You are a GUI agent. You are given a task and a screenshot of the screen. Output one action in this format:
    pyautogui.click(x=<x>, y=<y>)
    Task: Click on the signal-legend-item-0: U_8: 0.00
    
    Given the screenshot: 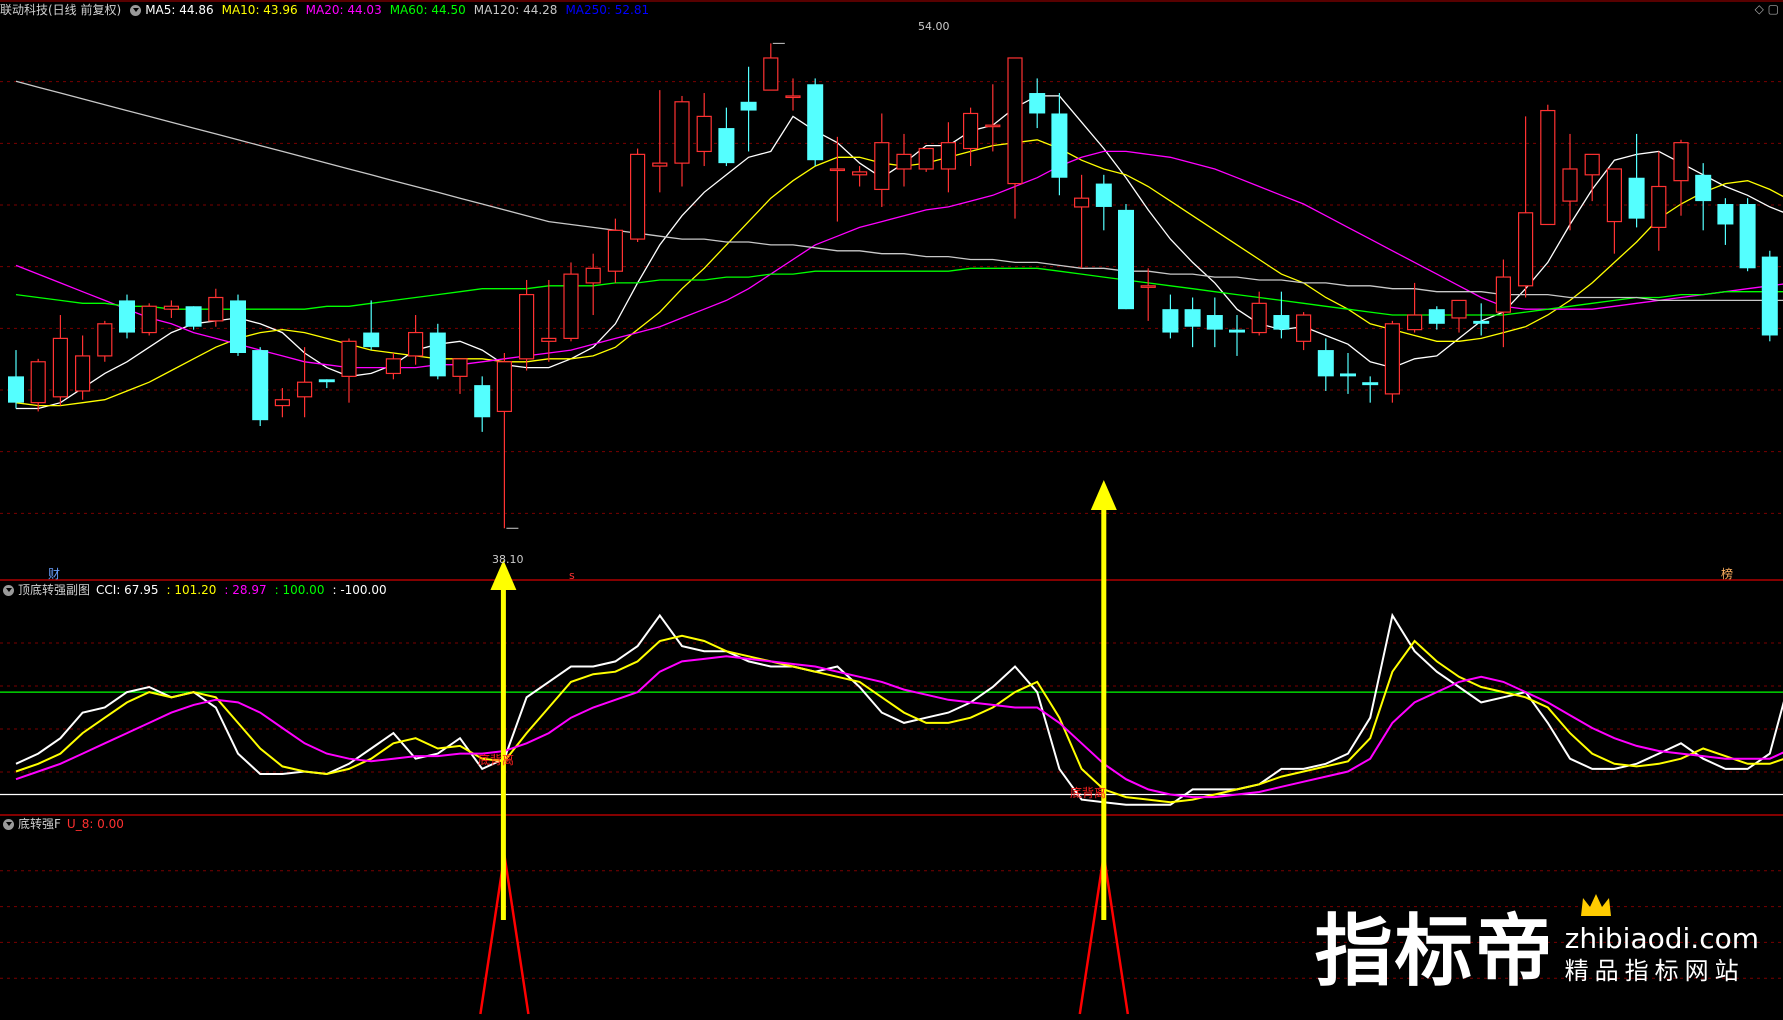 What is the action you would take?
    pyautogui.click(x=95, y=824)
    